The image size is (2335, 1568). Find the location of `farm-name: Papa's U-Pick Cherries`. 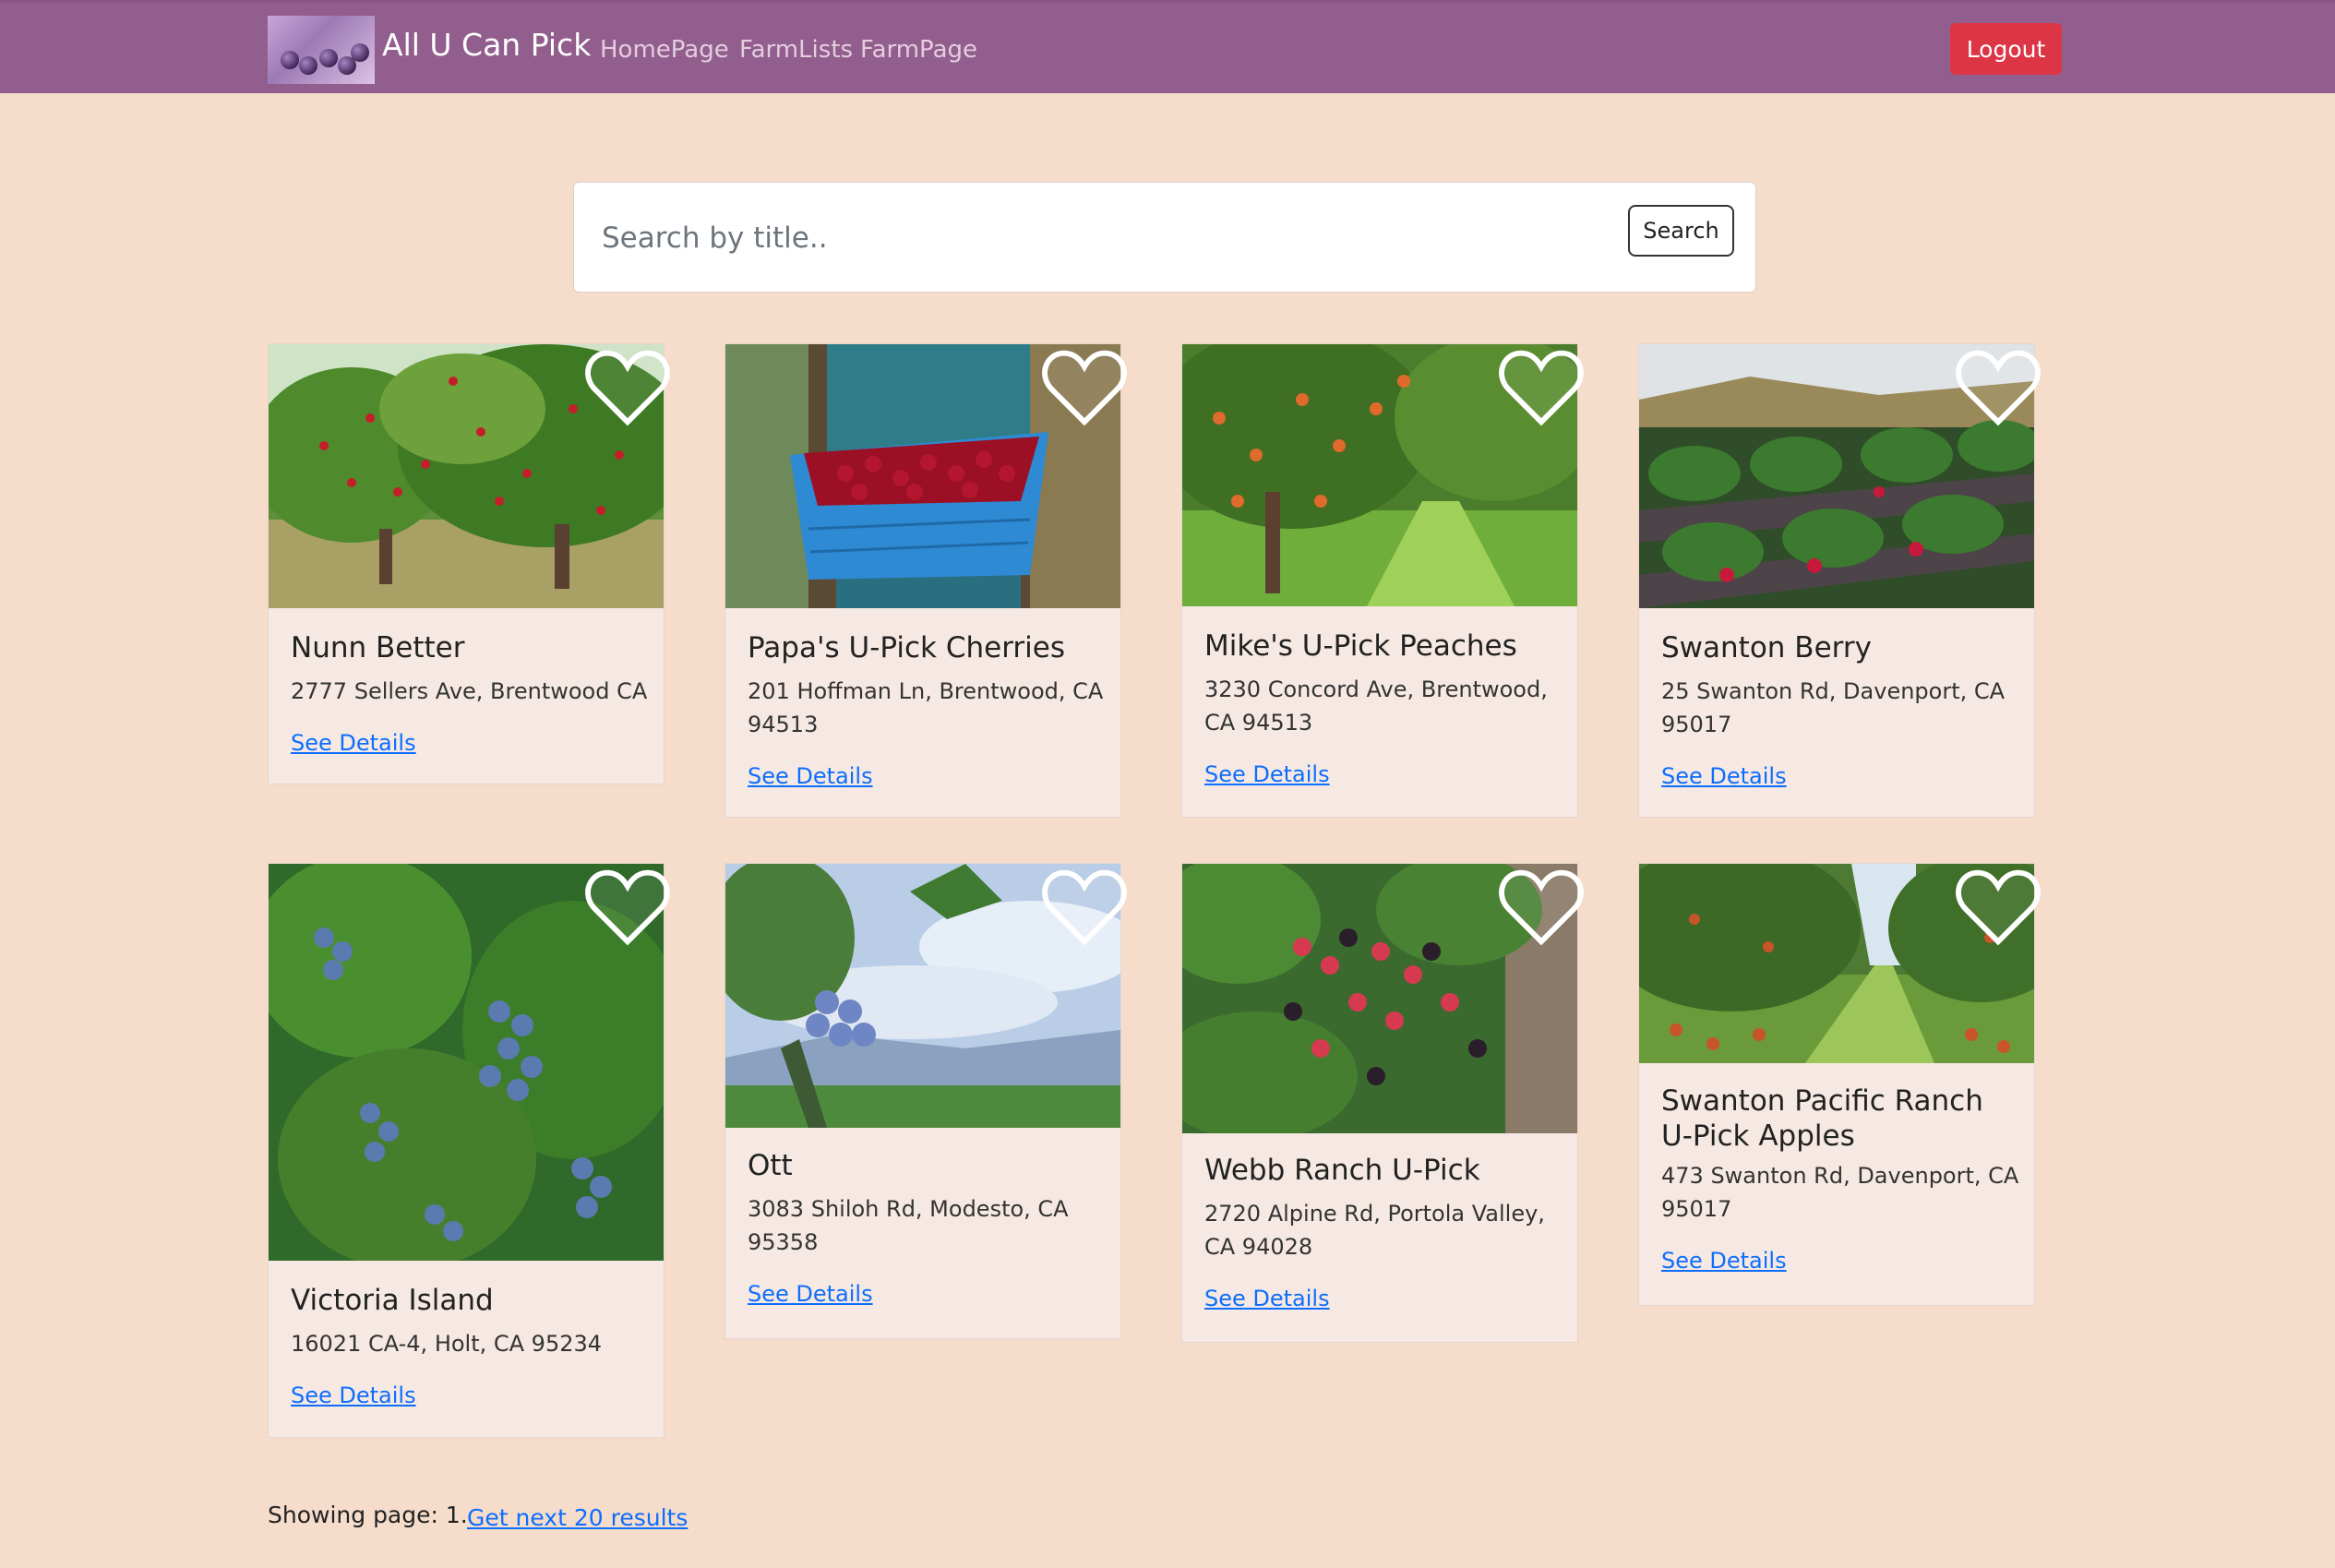

farm-name: Papa's U-Pick Cherries is located at coordinates (906, 648).